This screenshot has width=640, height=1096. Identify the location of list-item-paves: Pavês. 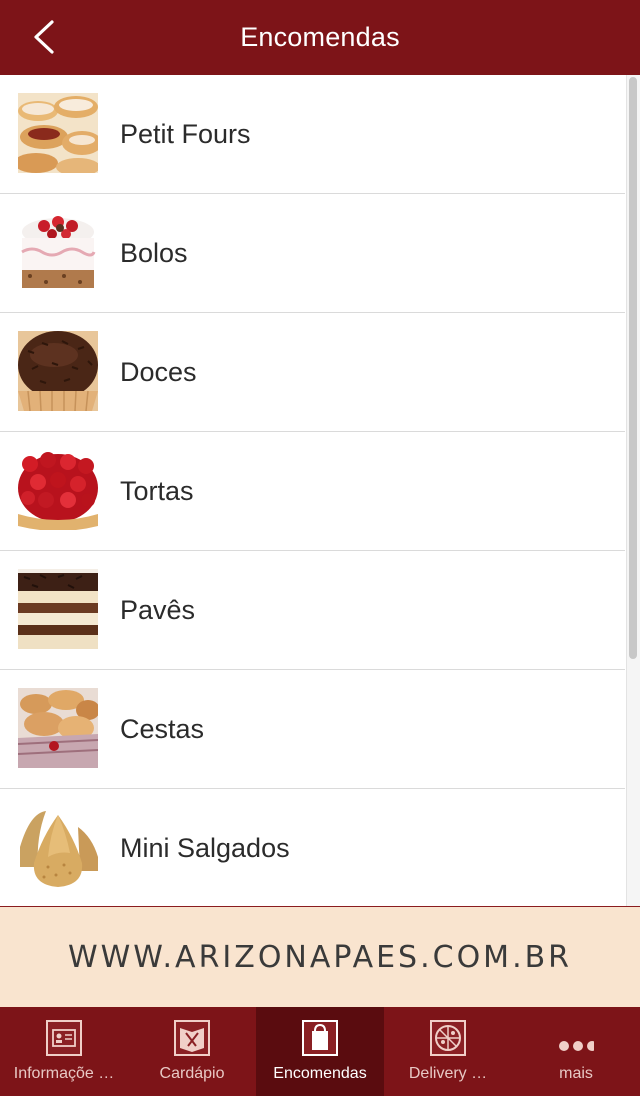
(312, 610).